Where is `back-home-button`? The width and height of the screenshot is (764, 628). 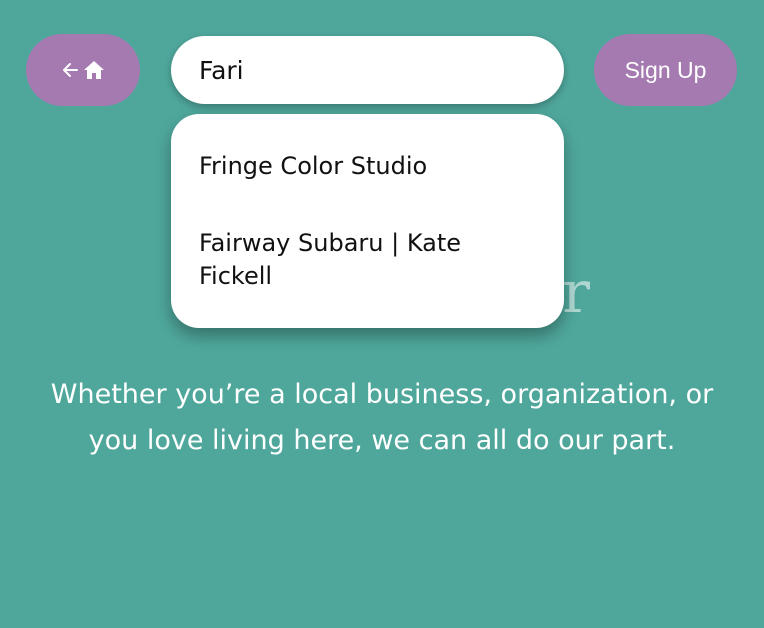 back-home-button is located at coordinates (83, 70).